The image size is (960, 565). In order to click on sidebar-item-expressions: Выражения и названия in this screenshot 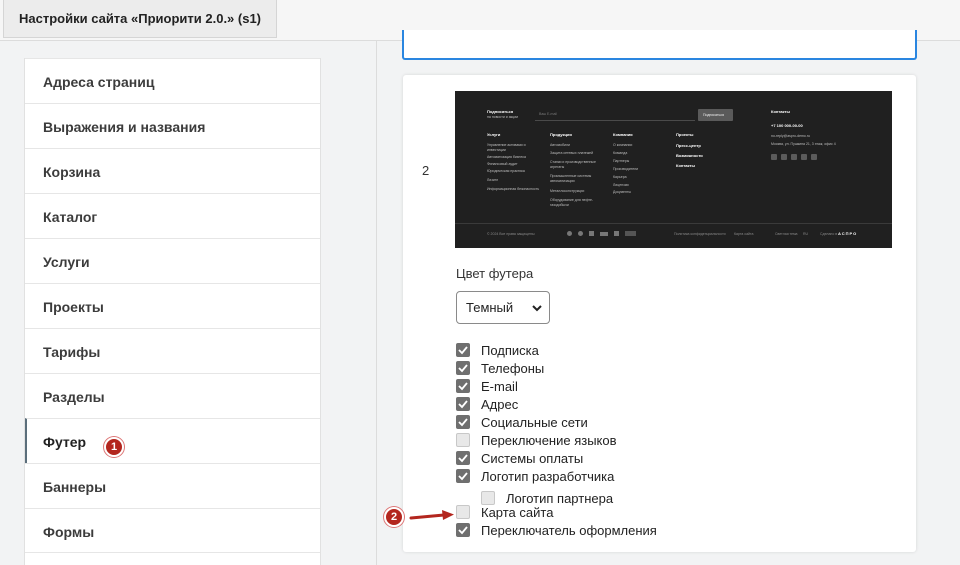, I will do `click(172, 125)`.